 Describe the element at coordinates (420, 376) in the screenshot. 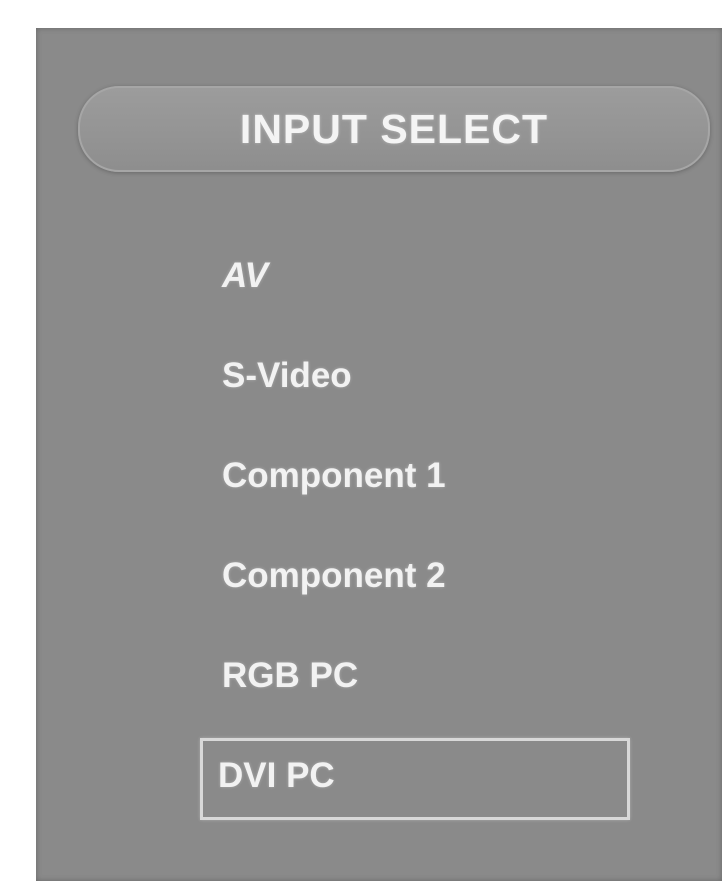

I see `menu-item-s-video: S-Video` at that location.